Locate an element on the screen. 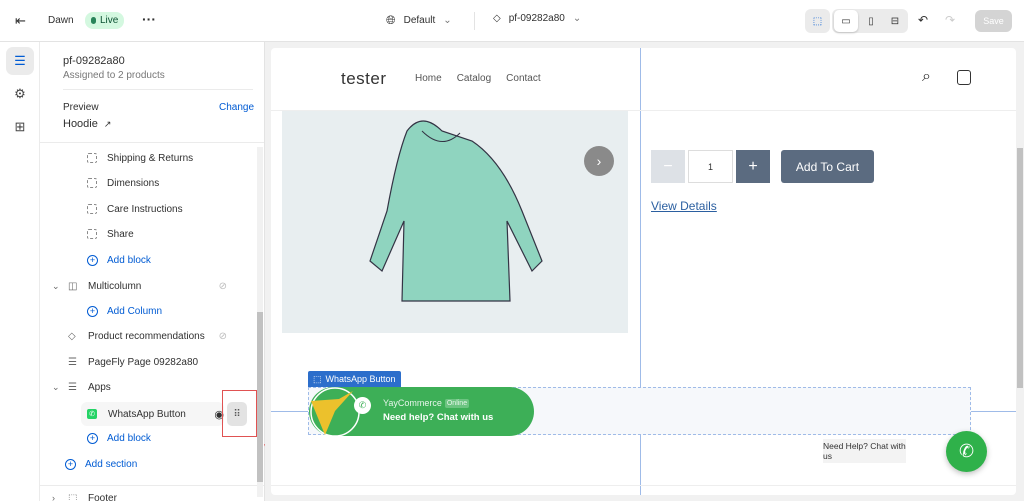 This screenshot has height=501, width=1024. store-nav: Home Catalog Contact is located at coordinates (478, 78).